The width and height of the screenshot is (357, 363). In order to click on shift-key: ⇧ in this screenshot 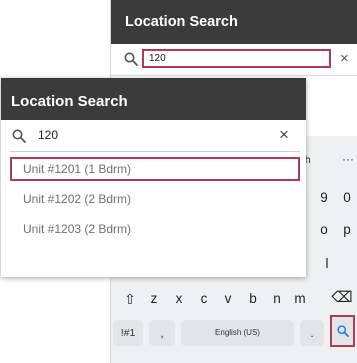, I will do `click(130, 299)`.